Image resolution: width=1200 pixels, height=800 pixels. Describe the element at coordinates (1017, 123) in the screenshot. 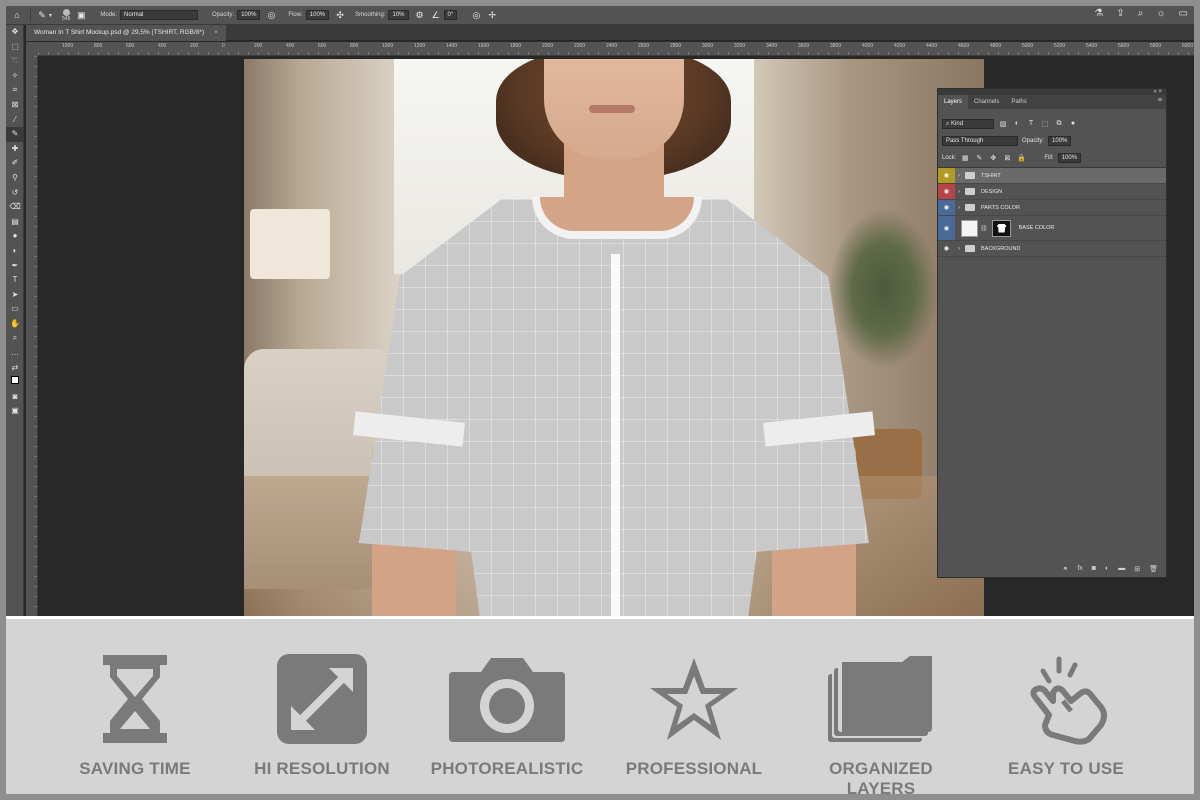

I see `filter-adjustment-icon: ◐` at that location.